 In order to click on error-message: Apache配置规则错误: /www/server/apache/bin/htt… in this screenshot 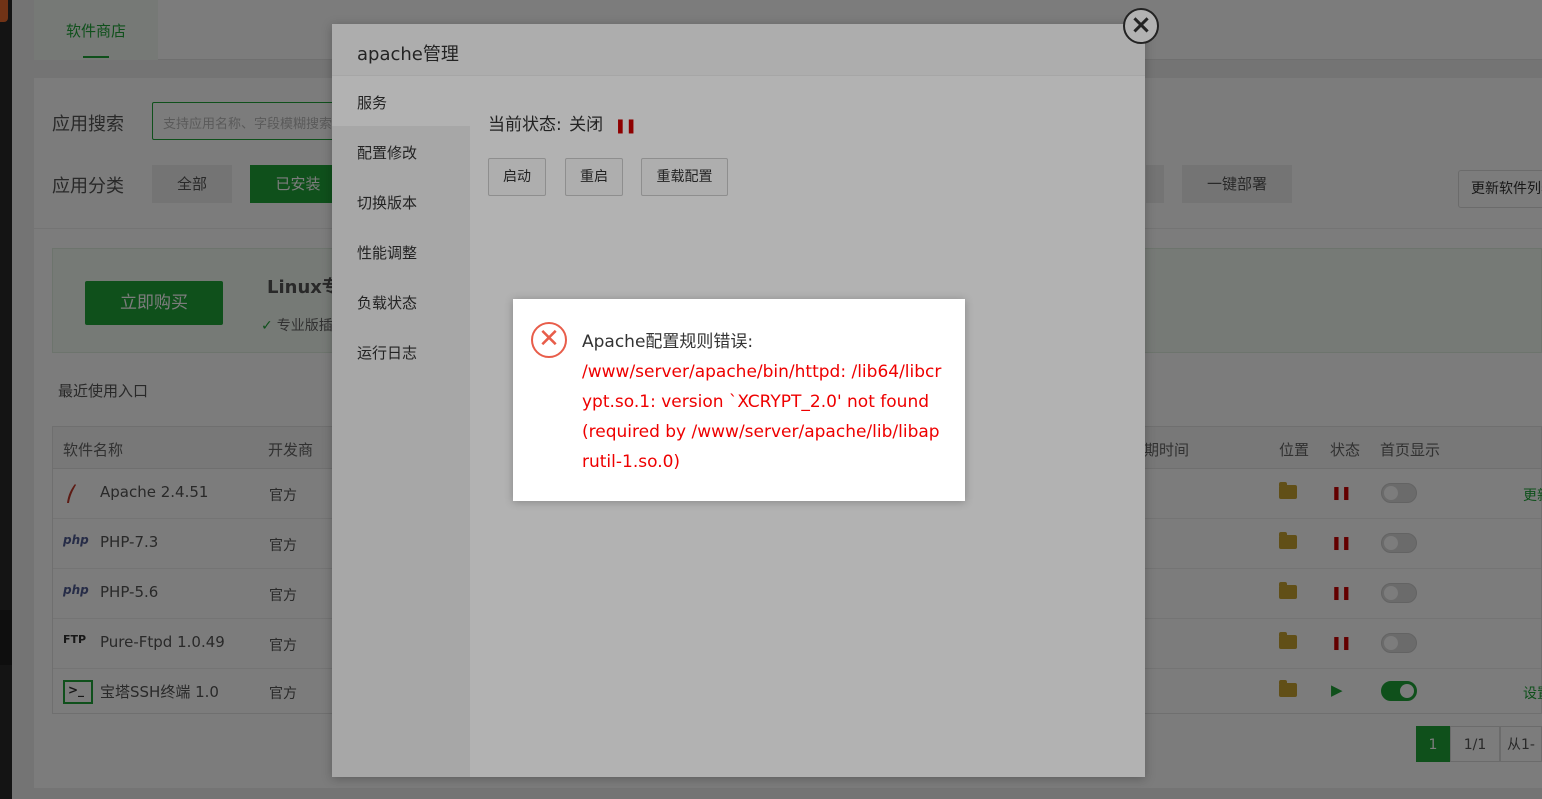, I will do `click(762, 402)`.